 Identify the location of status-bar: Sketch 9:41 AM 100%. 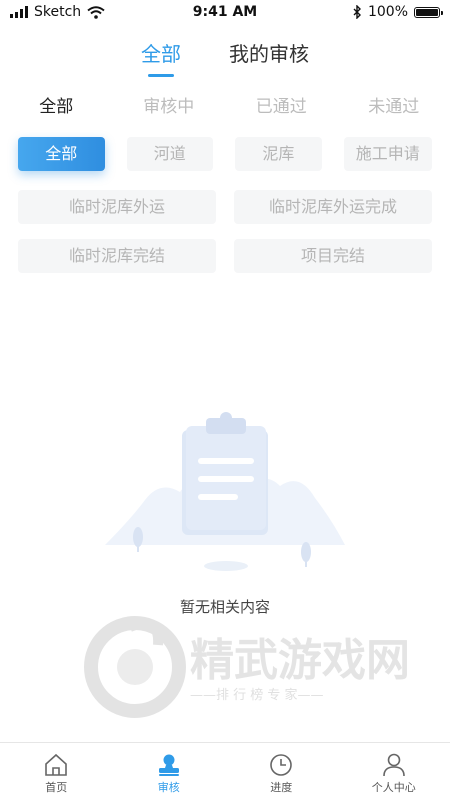
(225, 13).